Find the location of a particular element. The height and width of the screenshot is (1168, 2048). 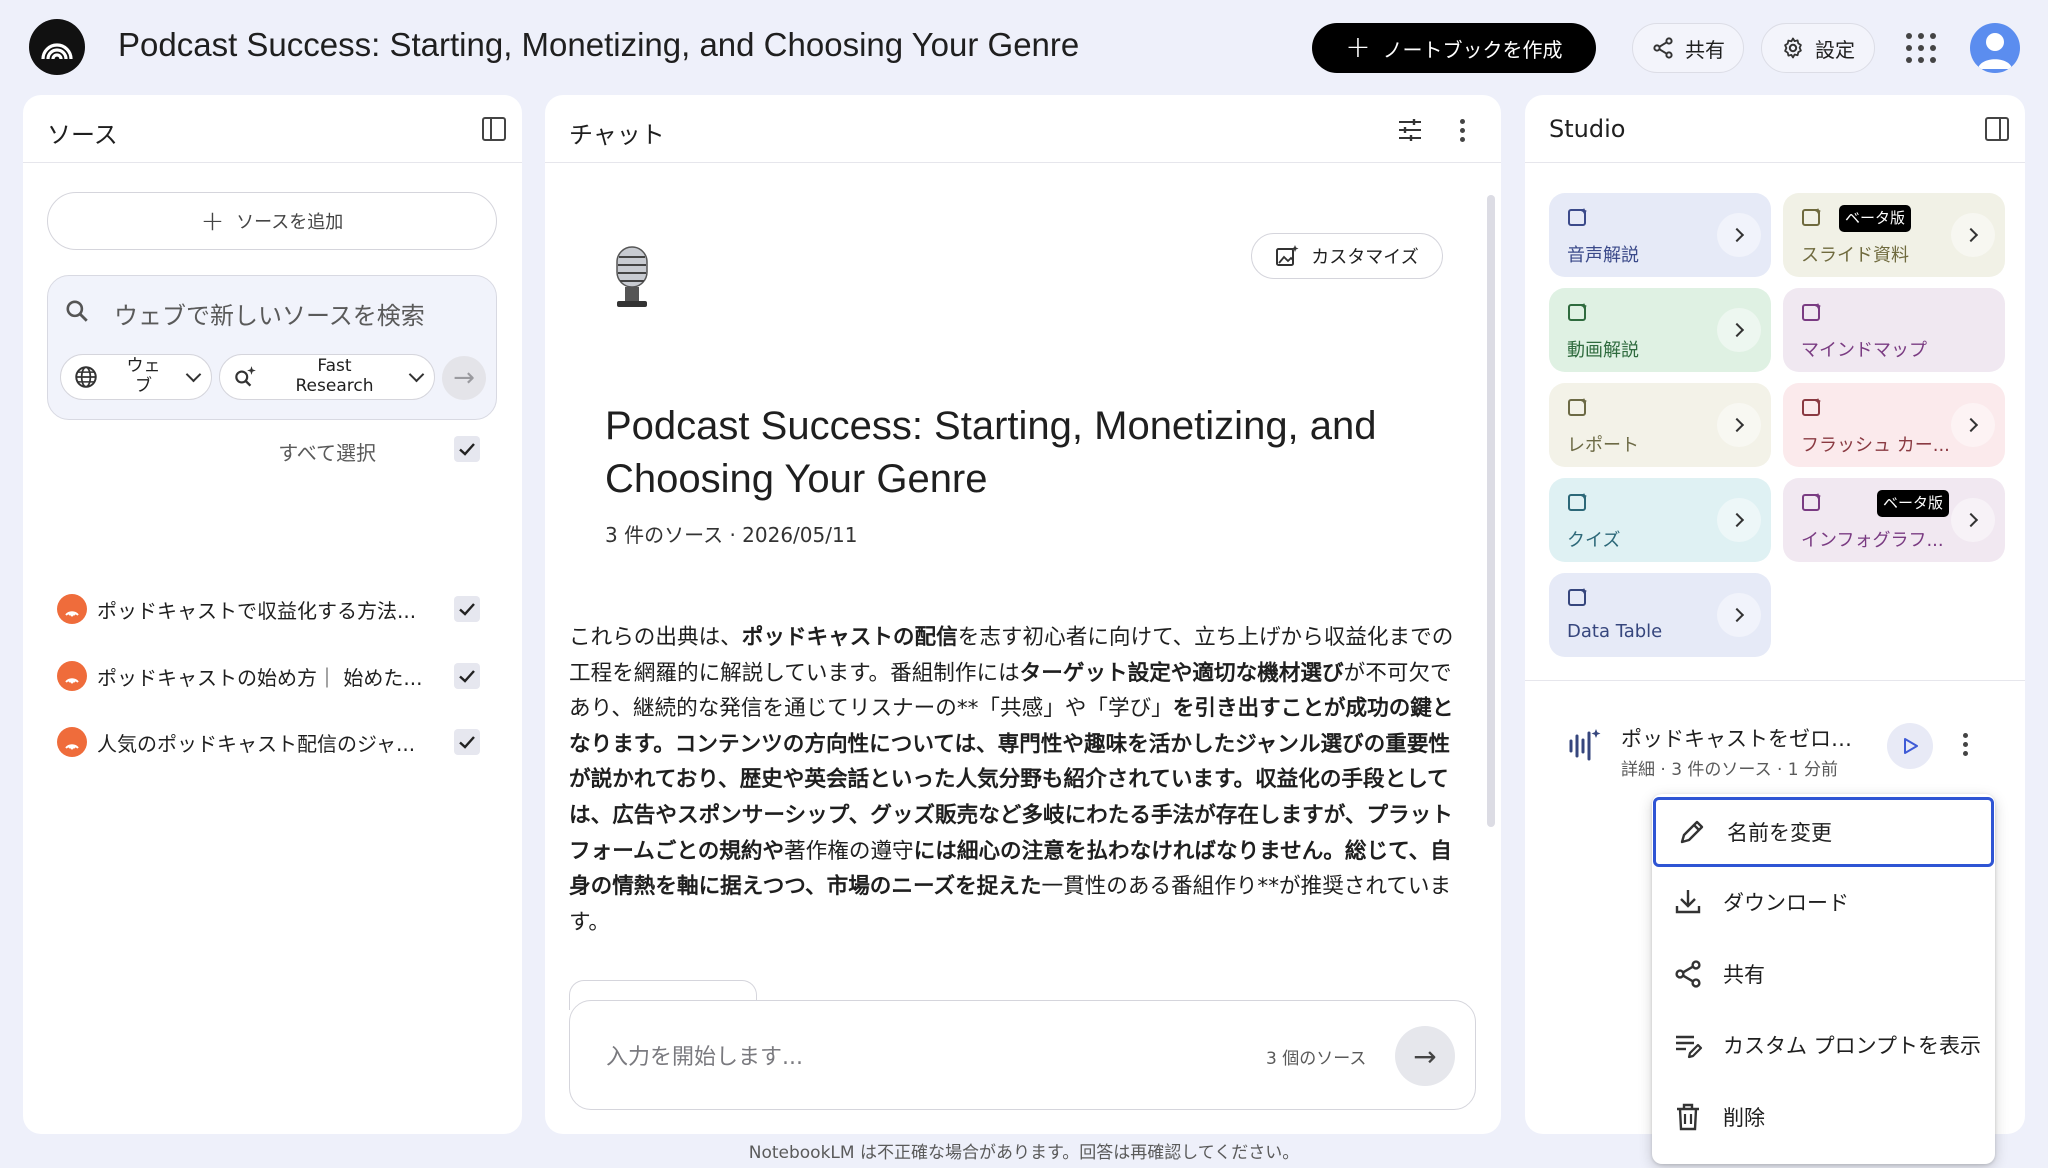

audio-overview-item: ポッドキャストをゼロか... 詳細 · 3 件のソース · 1 分前 is located at coordinates (1775, 750).